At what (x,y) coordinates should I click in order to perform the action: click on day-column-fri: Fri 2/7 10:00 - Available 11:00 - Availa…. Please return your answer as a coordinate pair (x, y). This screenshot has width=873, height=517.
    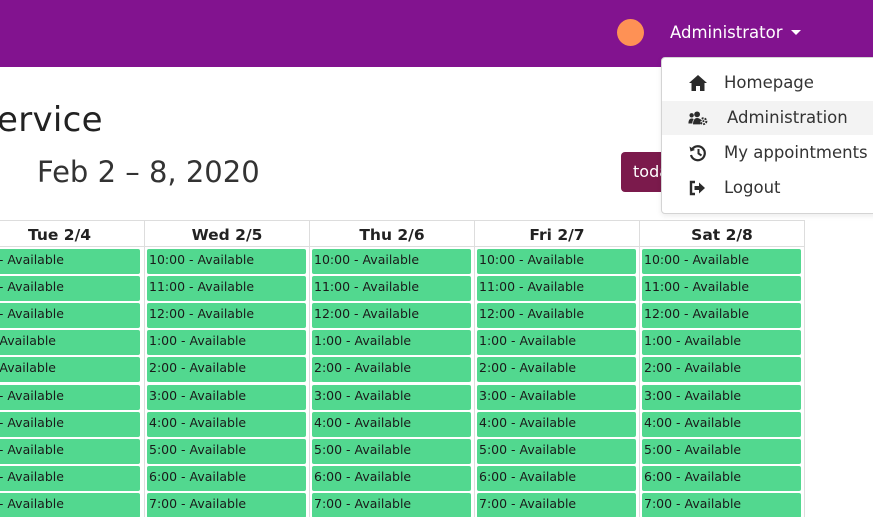
    Looking at the image, I should click on (557, 368).